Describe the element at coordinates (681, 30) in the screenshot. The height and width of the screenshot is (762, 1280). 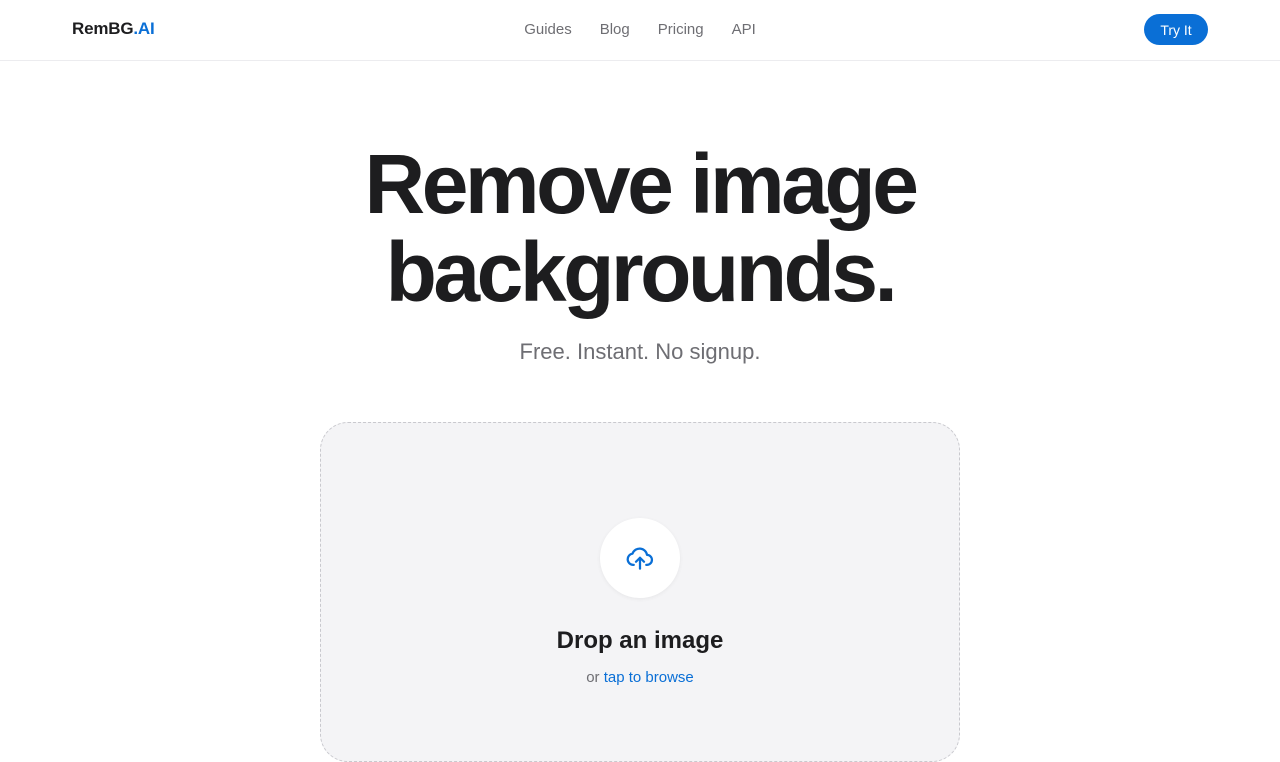
I see `nav-link-pricing: Pricing` at that location.